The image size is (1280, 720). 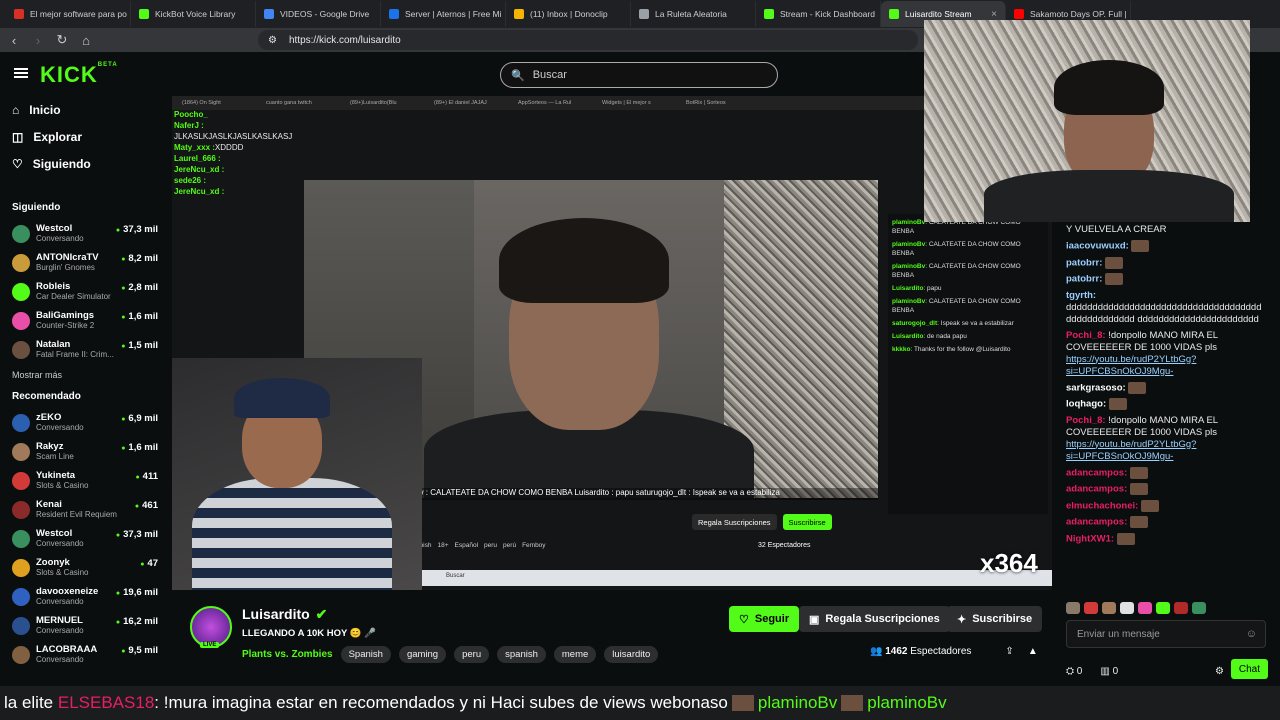 What do you see at coordinates (190, 180) in the screenshot?
I see `overlay-chat-user: sede26 :` at bounding box center [190, 180].